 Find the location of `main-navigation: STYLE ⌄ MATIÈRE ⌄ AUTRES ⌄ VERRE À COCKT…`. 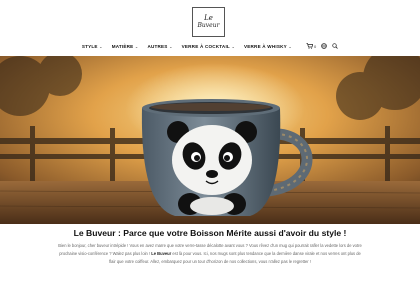

main-navigation: STYLE ⌄ MATIÈRE ⌄ AUTRES ⌄ VERRE À COCKT… is located at coordinates (210, 46).